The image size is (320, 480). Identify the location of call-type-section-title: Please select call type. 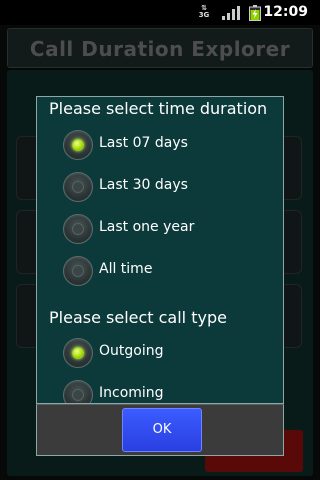
(138, 317).